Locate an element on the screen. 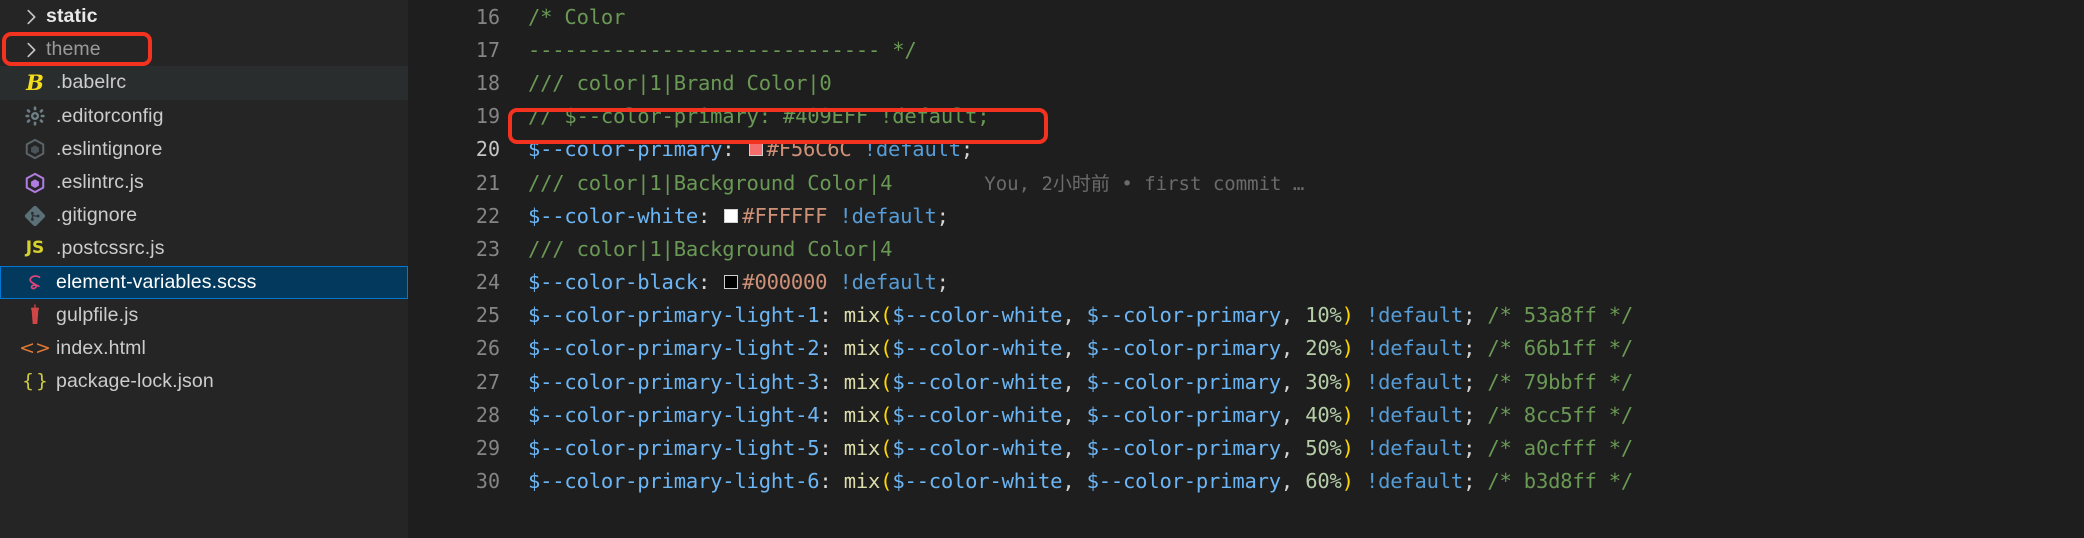  code-token: /* 53a8ff */ is located at coordinates (1560, 315).